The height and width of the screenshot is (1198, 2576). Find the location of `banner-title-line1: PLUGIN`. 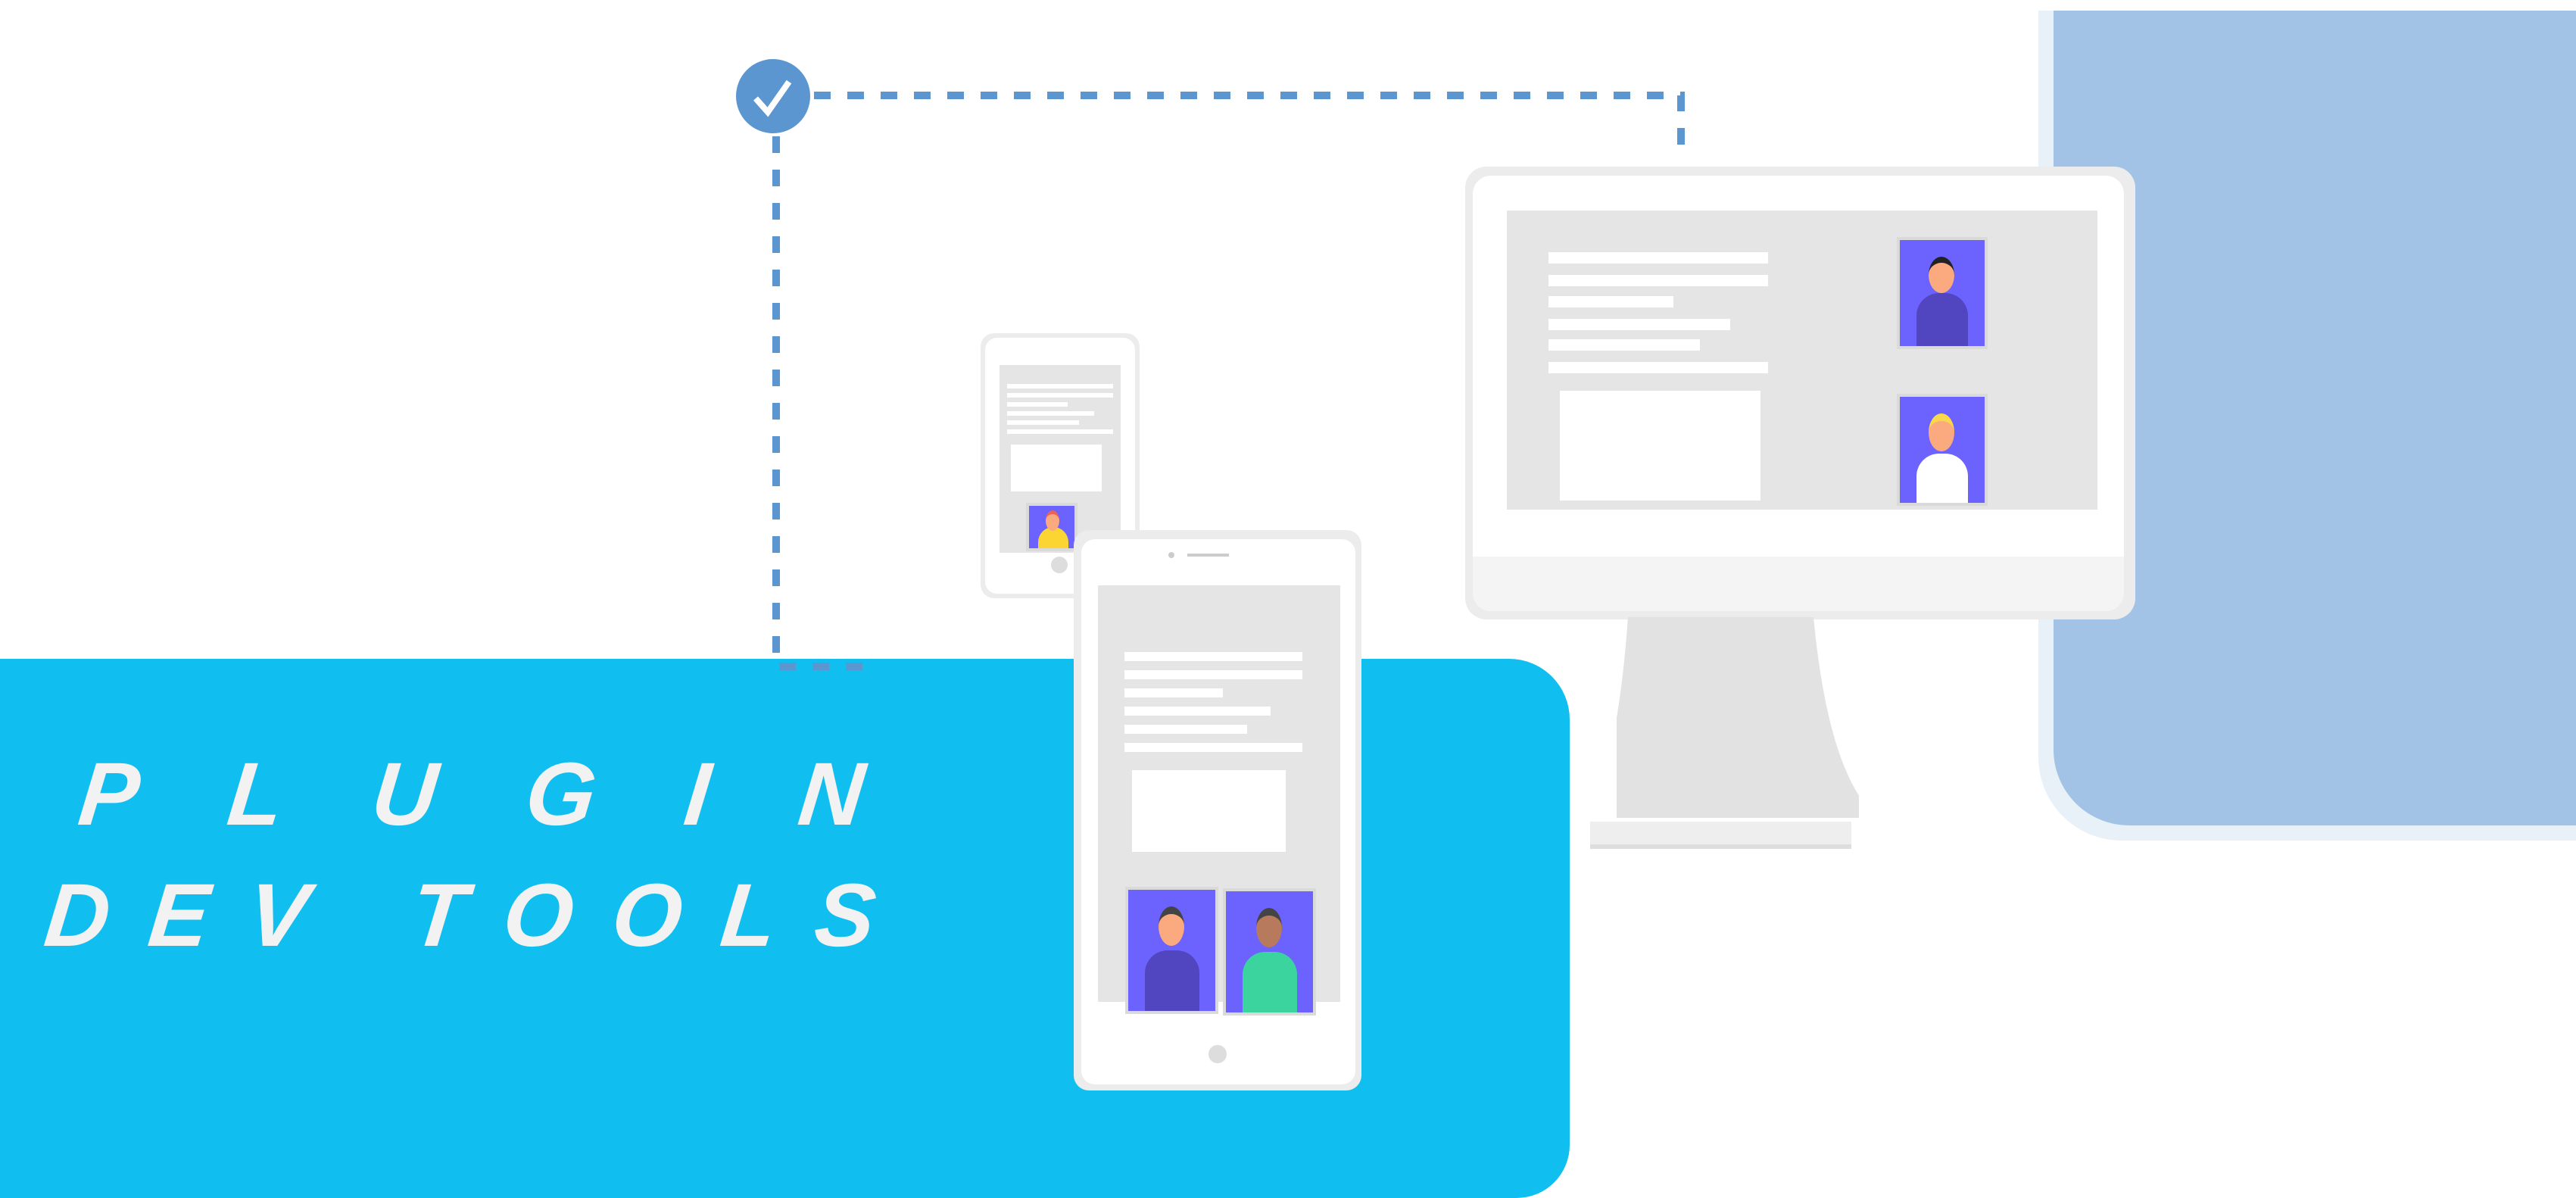

banner-title-line1: PLUGIN is located at coordinates (516, 794).